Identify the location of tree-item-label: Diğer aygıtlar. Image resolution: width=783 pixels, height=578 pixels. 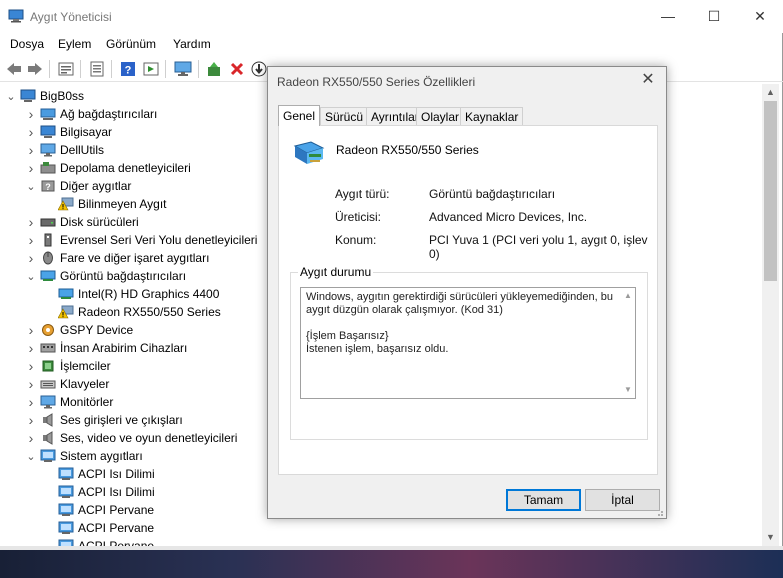
(96, 186).